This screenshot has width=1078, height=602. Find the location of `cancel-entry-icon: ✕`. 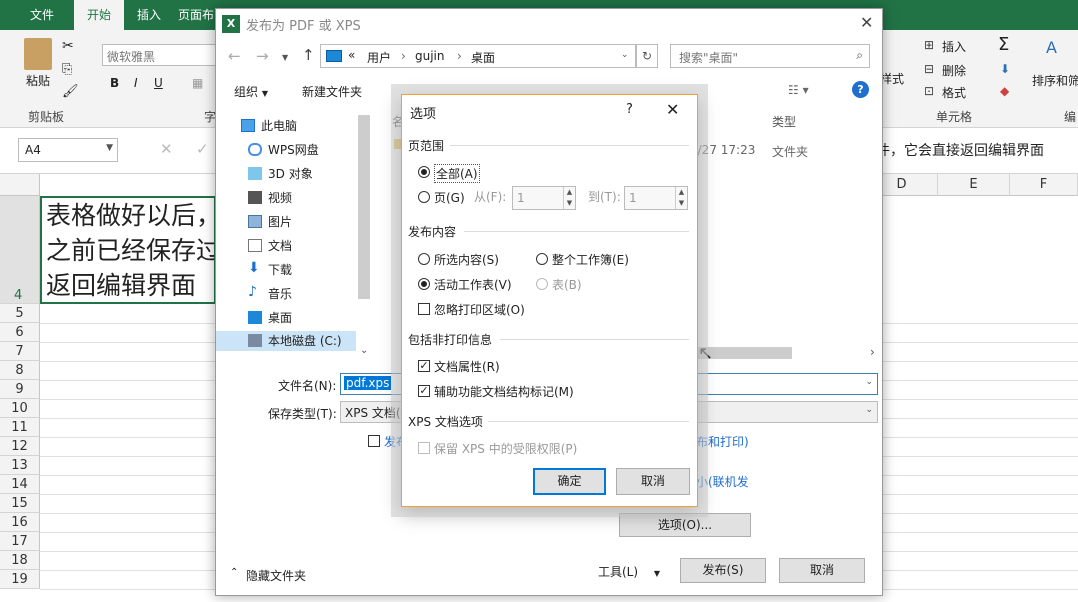

cancel-entry-icon: ✕ is located at coordinates (166, 149).